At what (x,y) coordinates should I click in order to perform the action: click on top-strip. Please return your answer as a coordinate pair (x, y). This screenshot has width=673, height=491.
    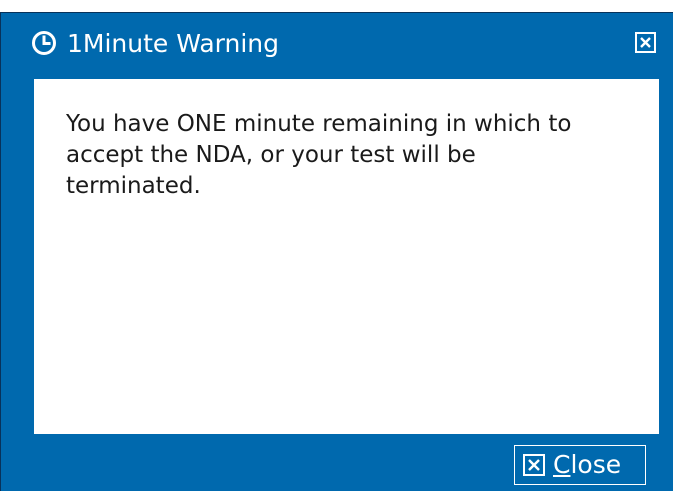
    Looking at the image, I should click on (336, 6).